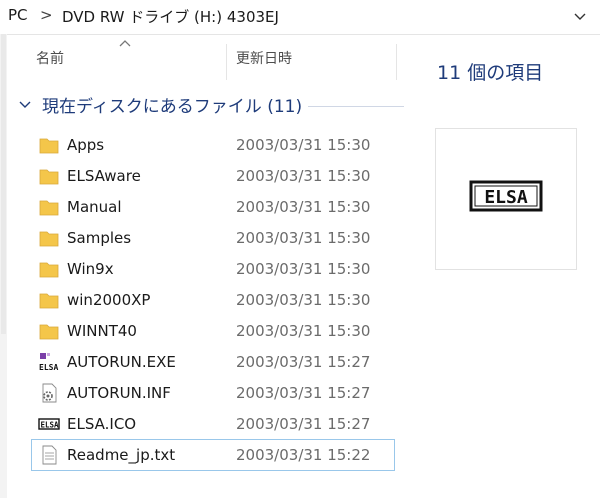 The width and height of the screenshot is (600, 498). Describe the element at coordinates (213, 207) in the screenshot. I see `file-row: Manual 2003/03/31 15:30` at that location.